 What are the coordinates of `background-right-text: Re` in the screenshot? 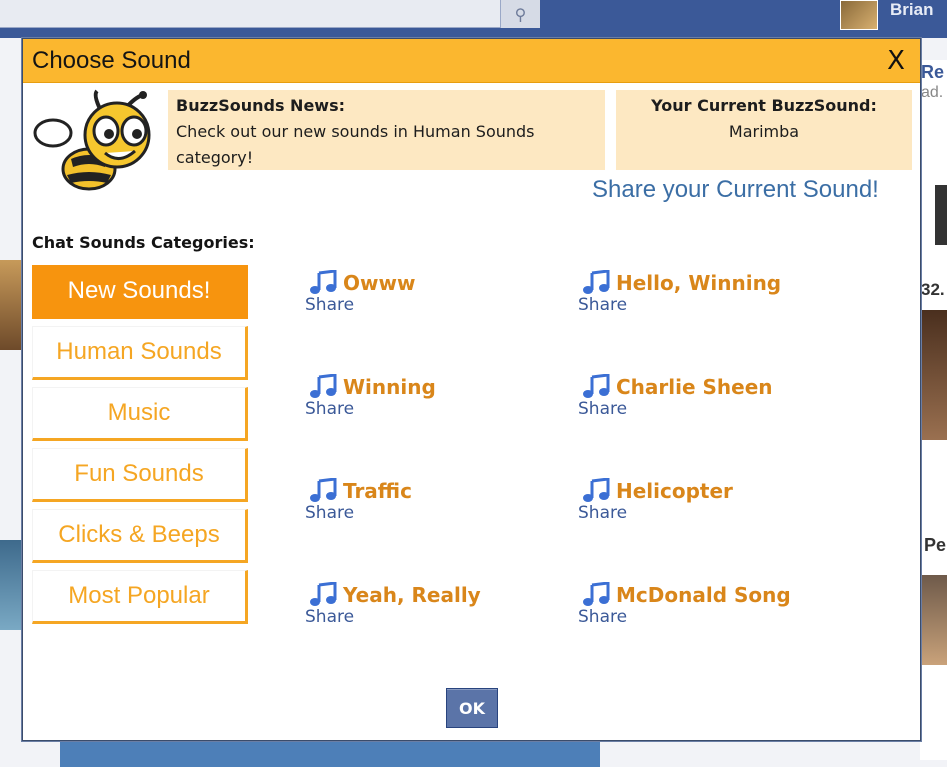 It's located at (933, 72).